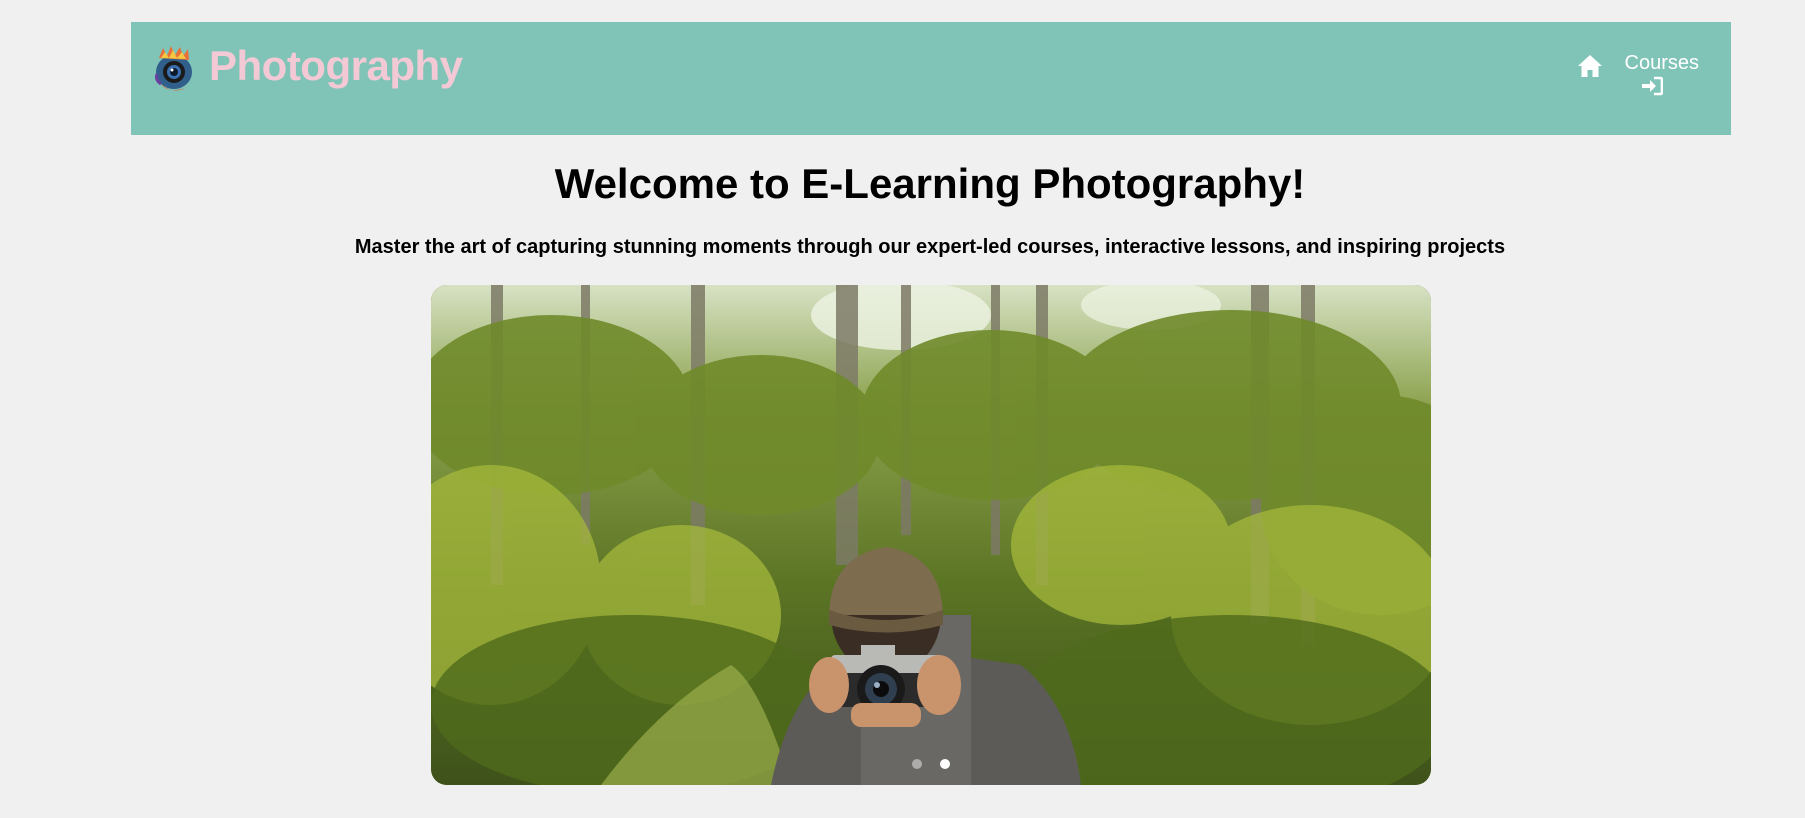 The image size is (1805, 818). What do you see at coordinates (945, 764) in the screenshot?
I see `carousel-dot-active` at bounding box center [945, 764].